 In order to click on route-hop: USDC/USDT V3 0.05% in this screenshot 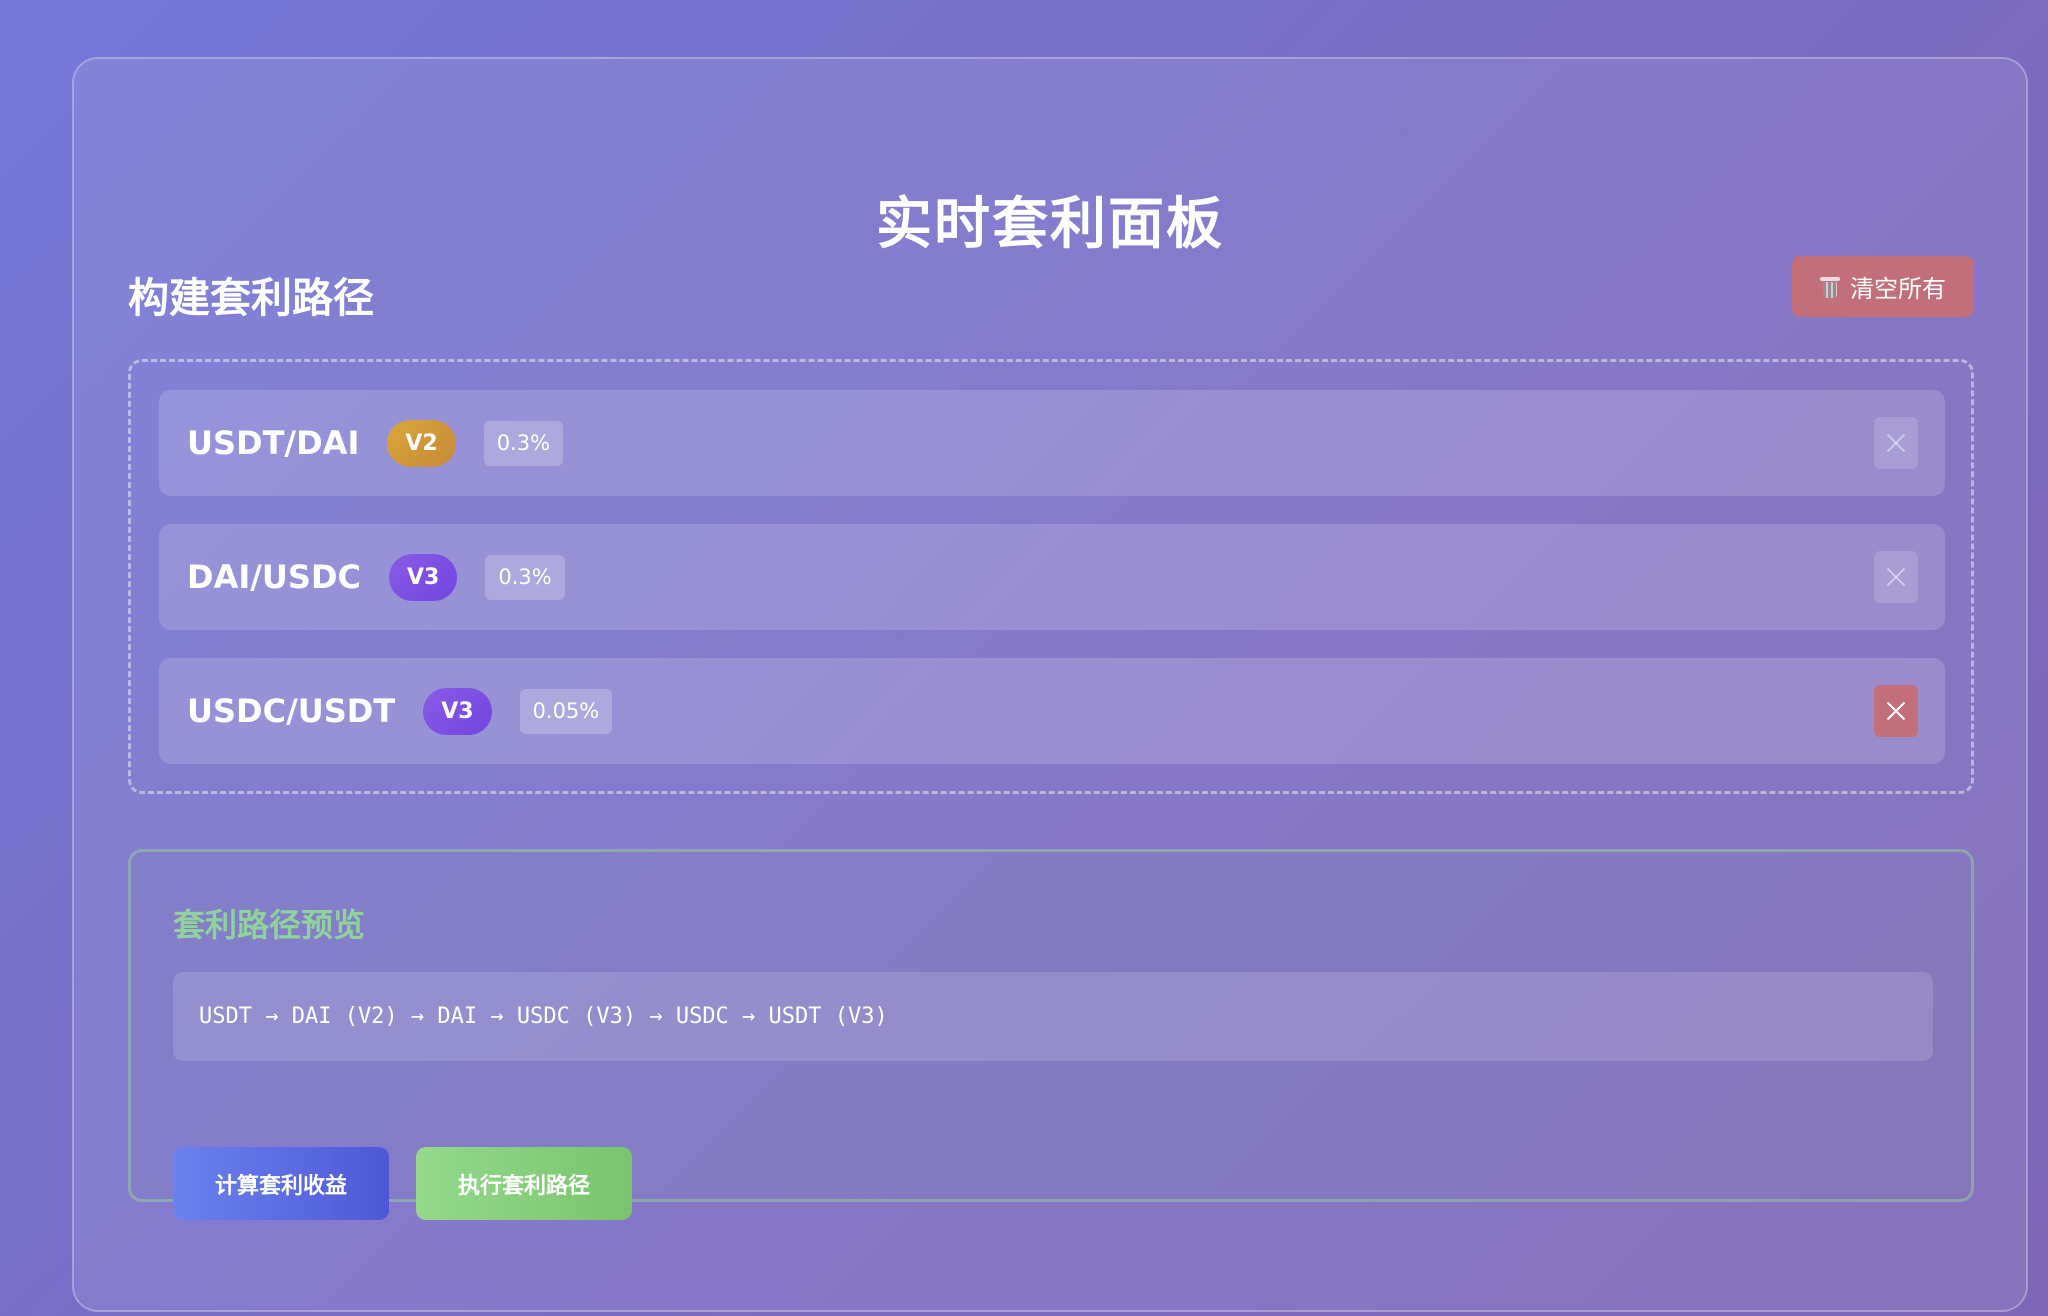, I will do `click(1052, 711)`.